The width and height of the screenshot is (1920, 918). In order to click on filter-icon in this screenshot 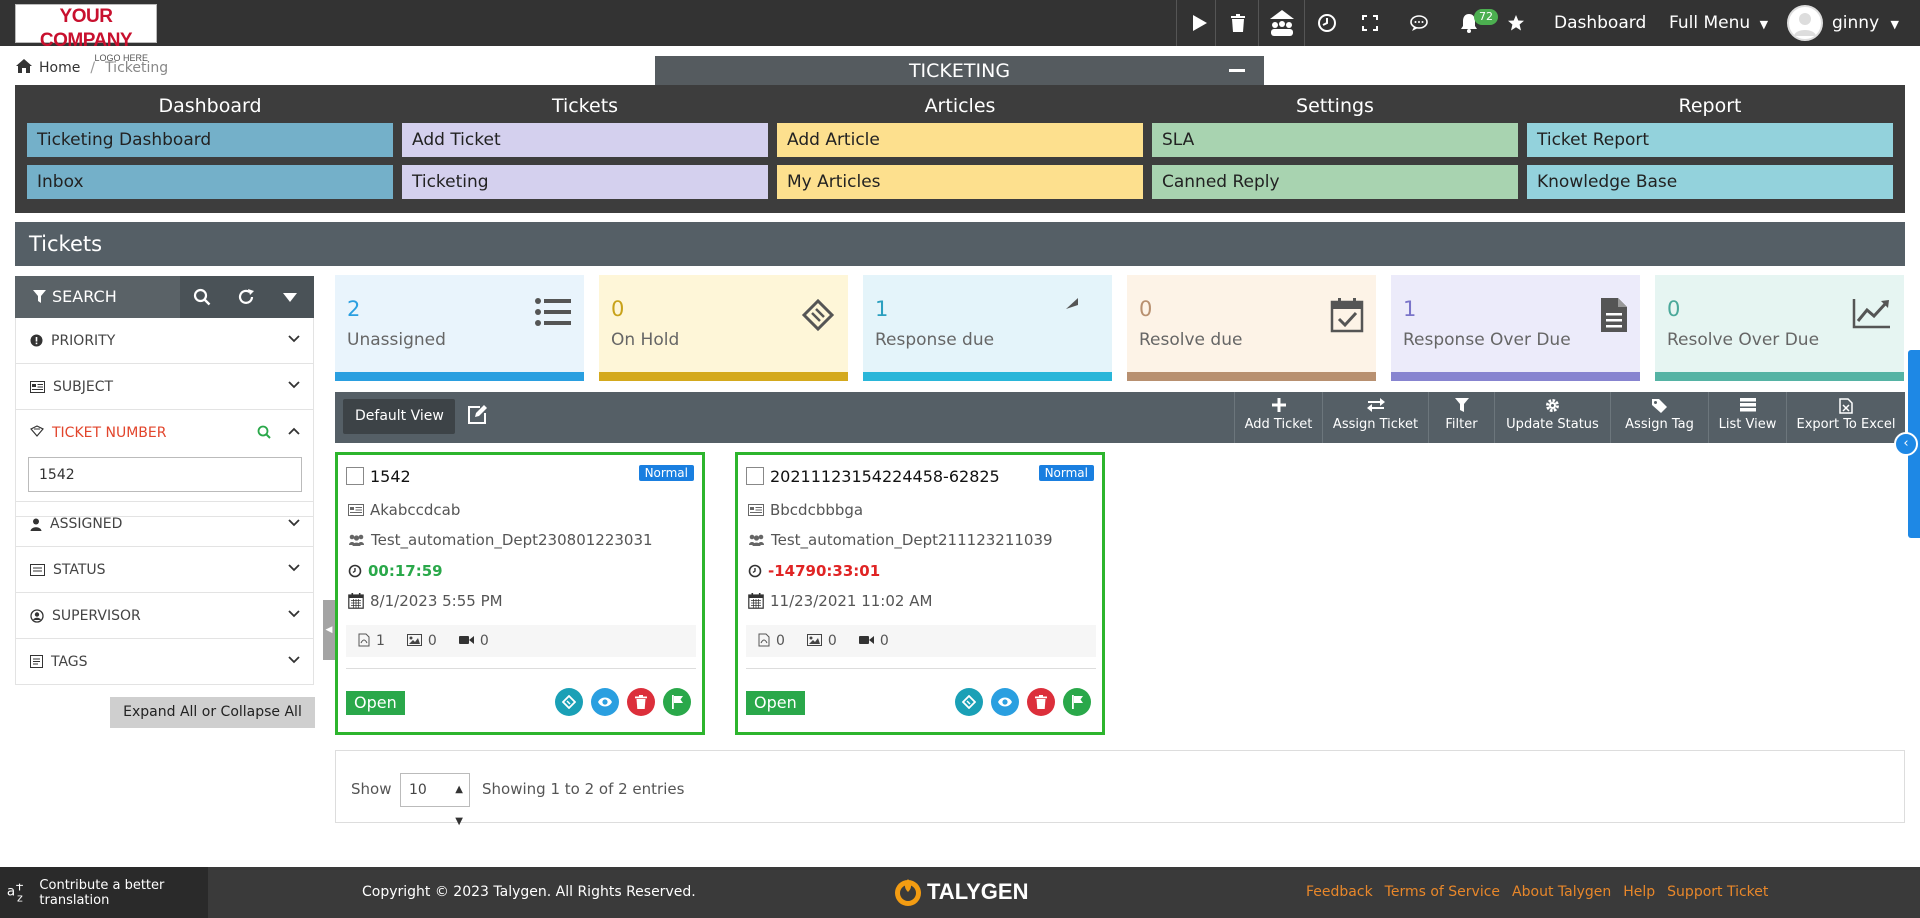, I will do `click(39, 296)`.